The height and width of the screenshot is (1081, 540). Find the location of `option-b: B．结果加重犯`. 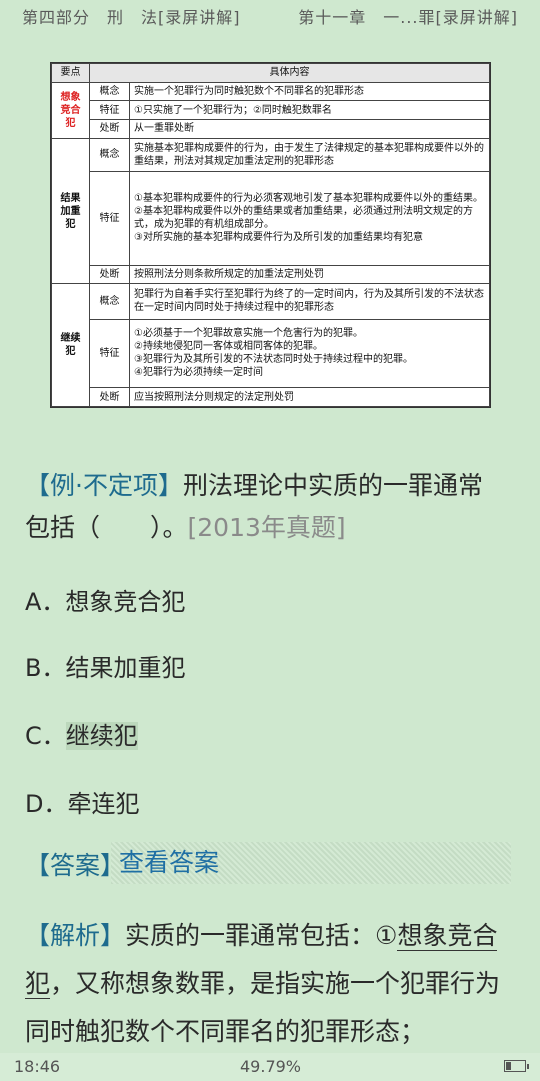

option-b: B．结果加重犯 is located at coordinates (105, 665).